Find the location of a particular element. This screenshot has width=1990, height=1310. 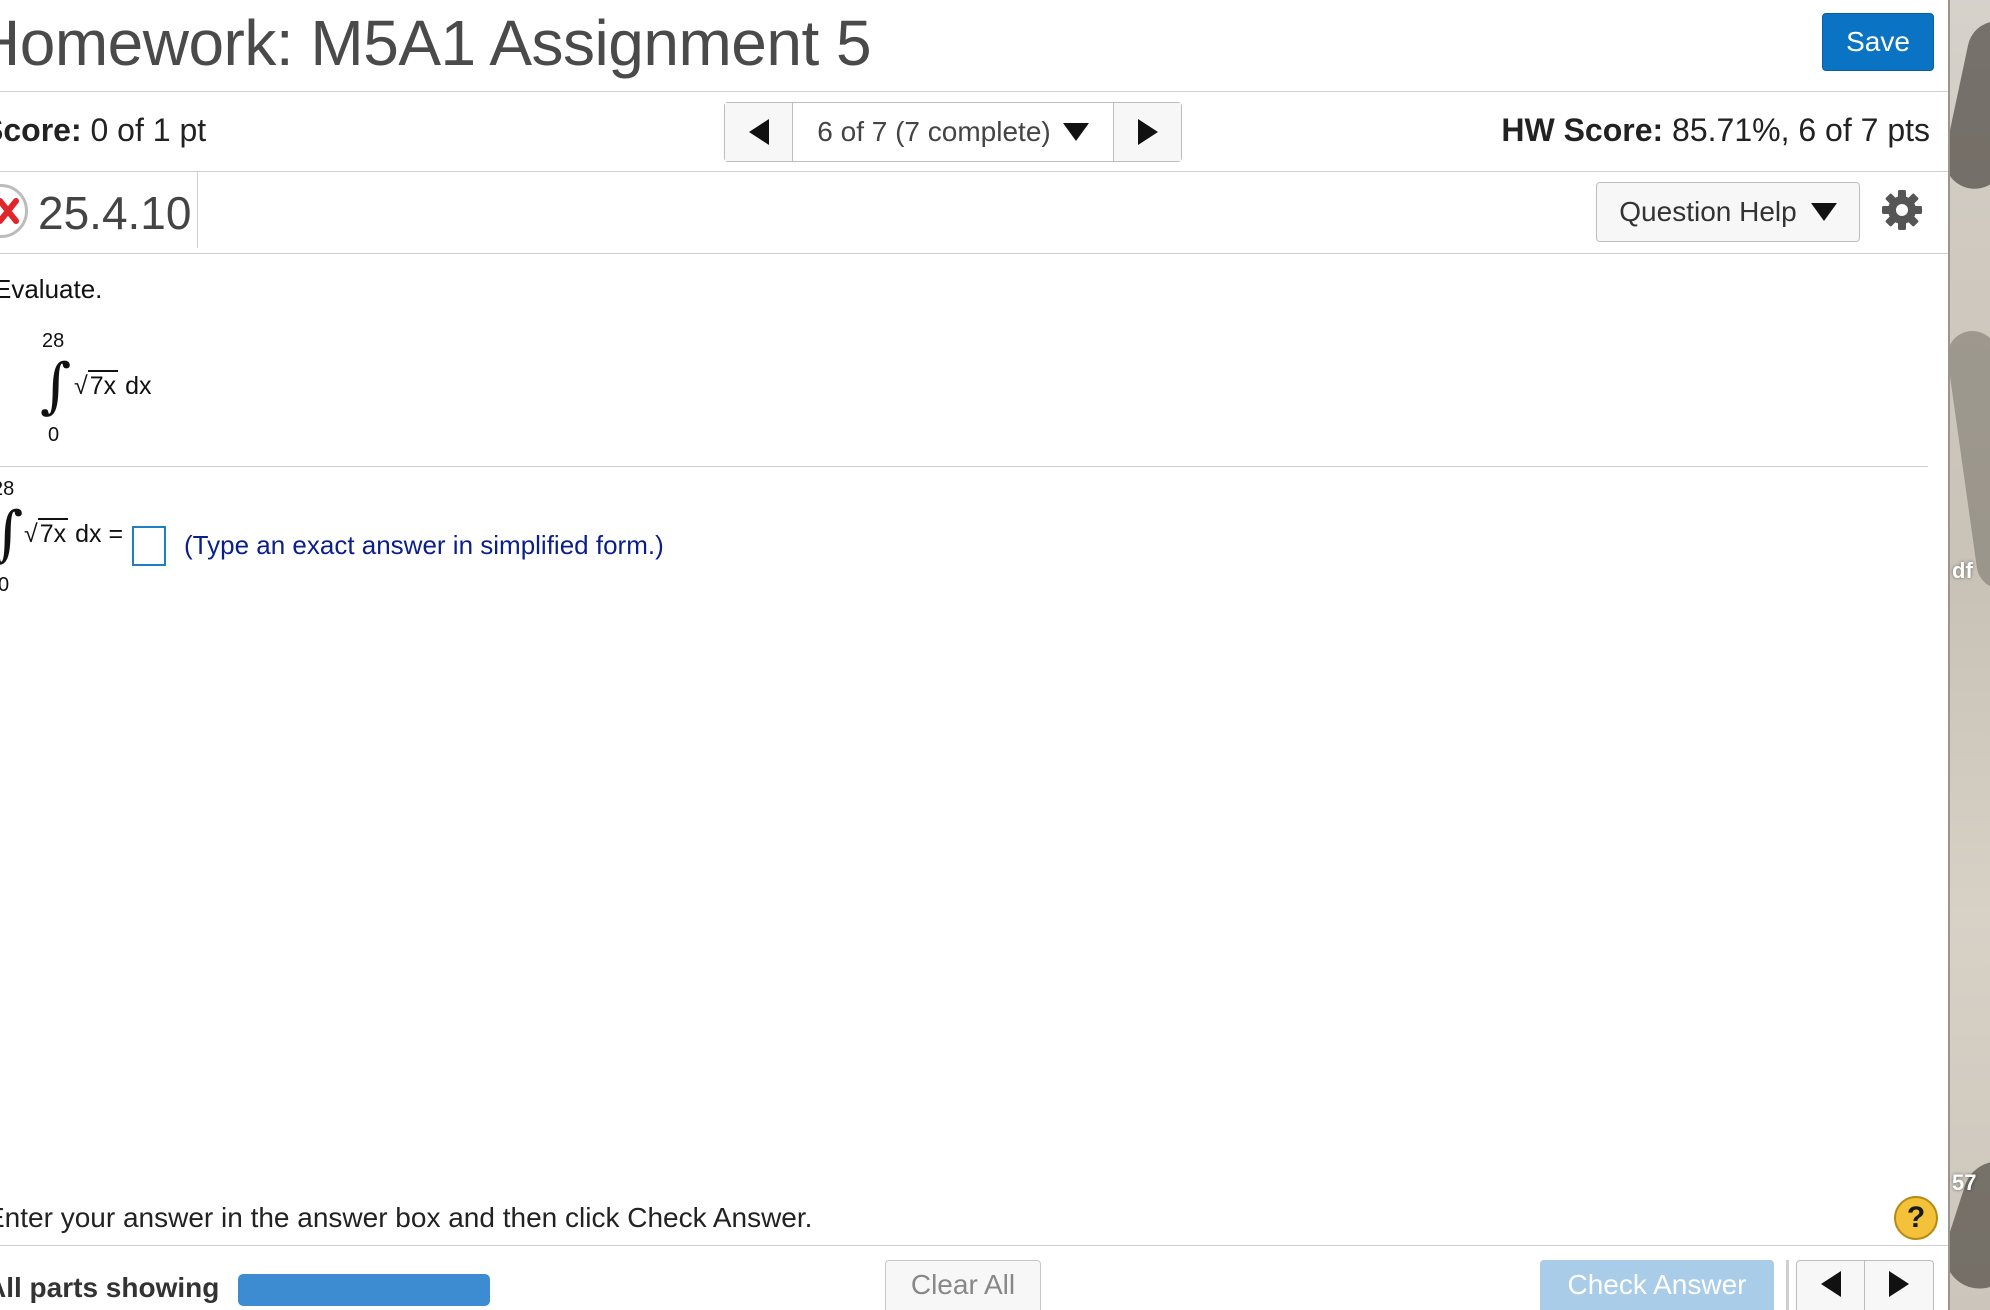

check-answer-button: Check Answer is located at coordinates (1657, 1285).